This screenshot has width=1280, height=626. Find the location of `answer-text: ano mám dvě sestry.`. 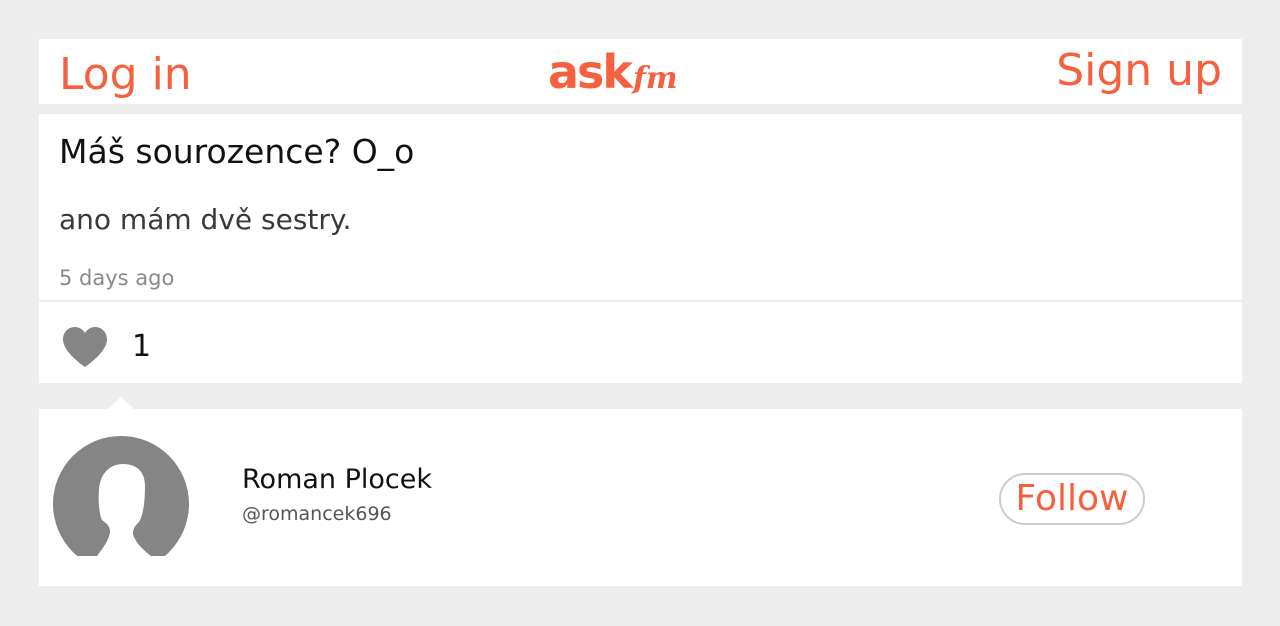

answer-text: ano mám dvě sestry. is located at coordinates (205, 219).